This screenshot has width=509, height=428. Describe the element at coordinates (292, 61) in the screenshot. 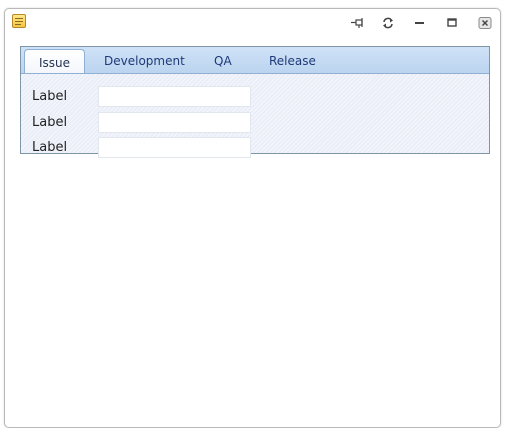

I see `tab-release: Release` at that location.